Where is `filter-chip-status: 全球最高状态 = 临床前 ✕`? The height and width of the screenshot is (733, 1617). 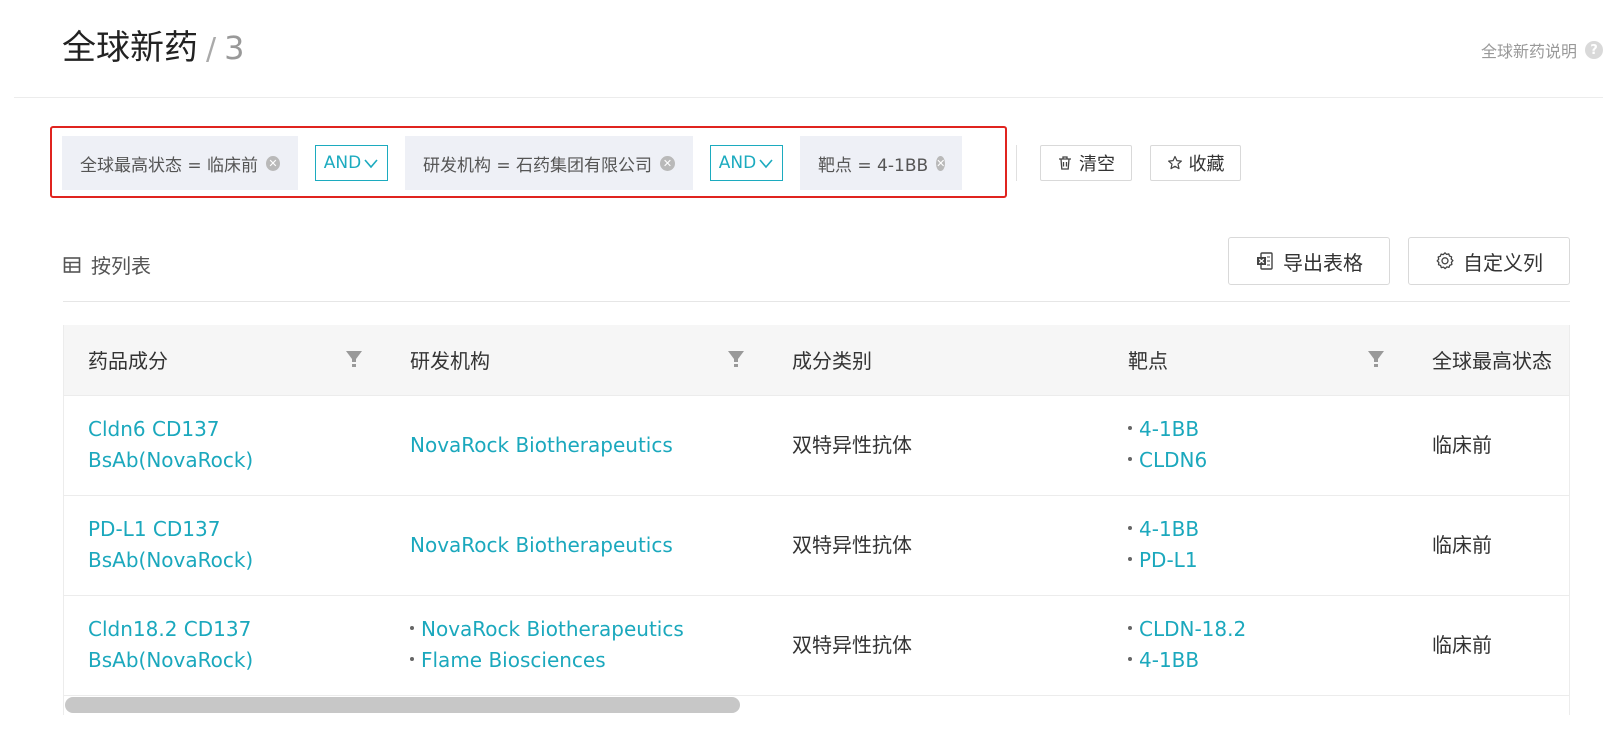 filter-chip-status: 全球最高状态 = 临床前 ✕ is located at coordinates (180, 163).